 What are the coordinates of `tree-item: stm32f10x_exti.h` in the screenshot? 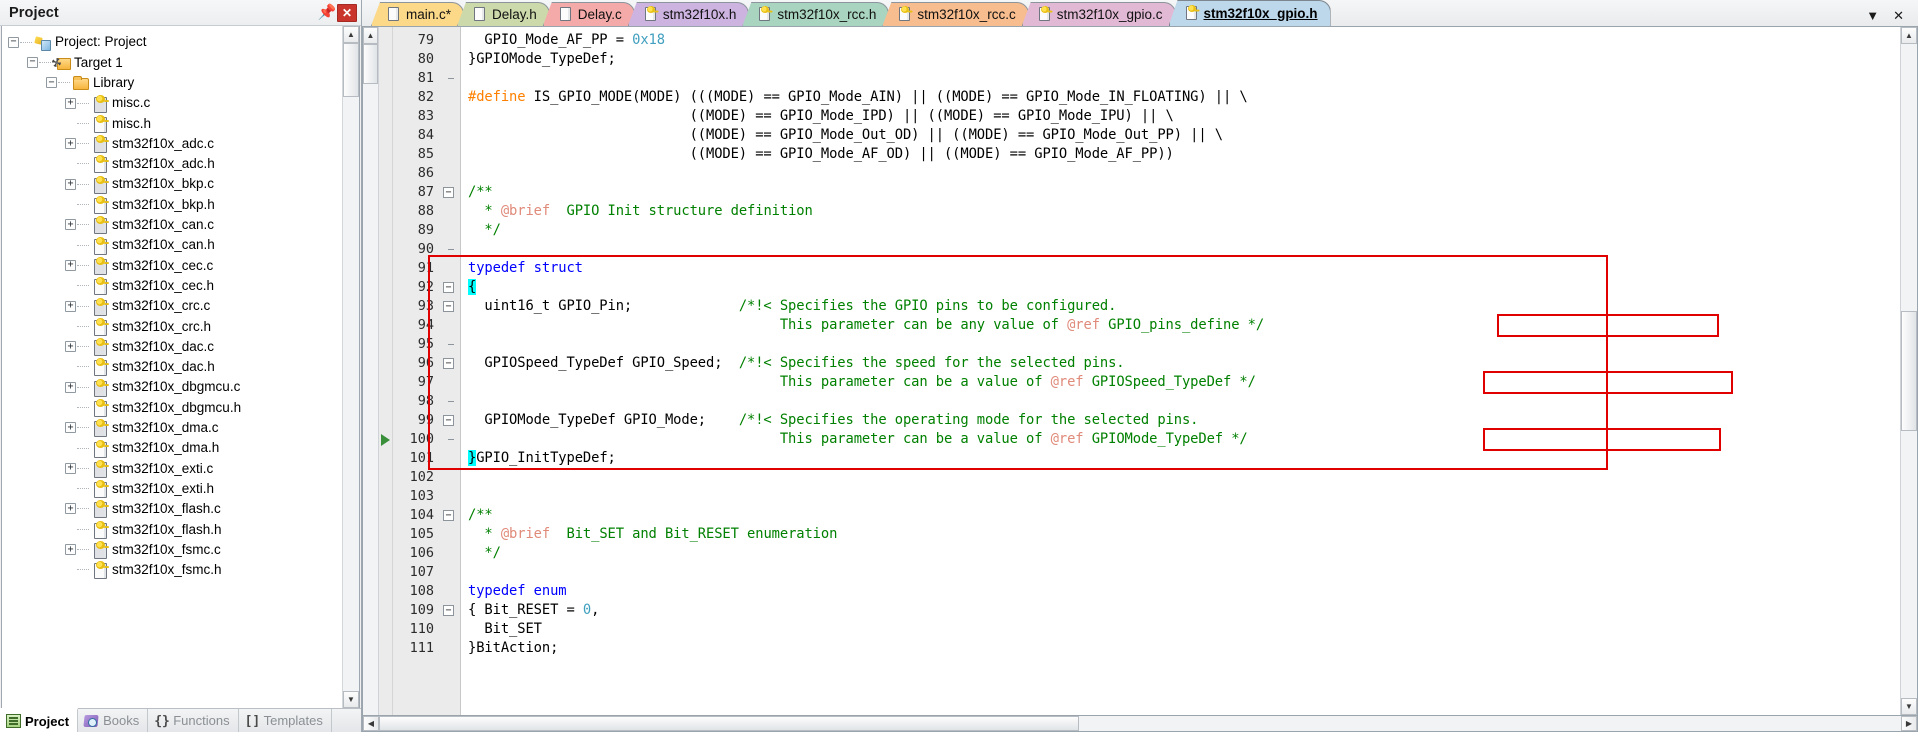 It's located at (172, 489).